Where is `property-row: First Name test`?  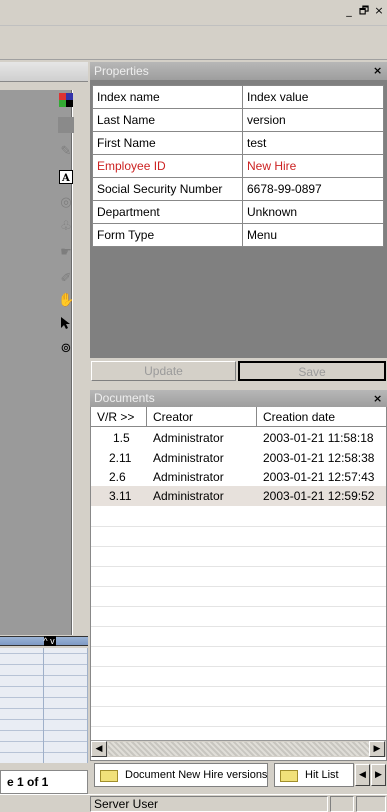
property-row: First Name test is located at coordinates (238, 143).